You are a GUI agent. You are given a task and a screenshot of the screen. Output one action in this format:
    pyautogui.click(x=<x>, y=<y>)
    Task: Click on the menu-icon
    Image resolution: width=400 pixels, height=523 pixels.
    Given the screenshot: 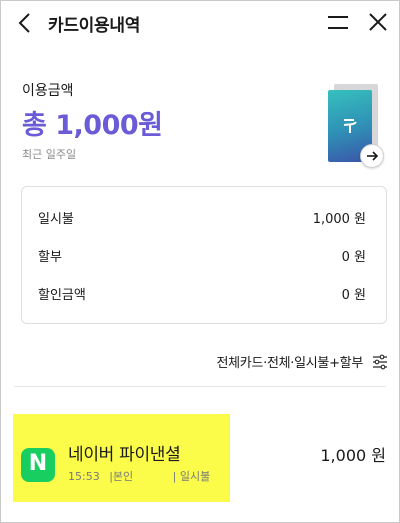 What is the action you would take?
    pyautogui.click(x=338, y=23)
    